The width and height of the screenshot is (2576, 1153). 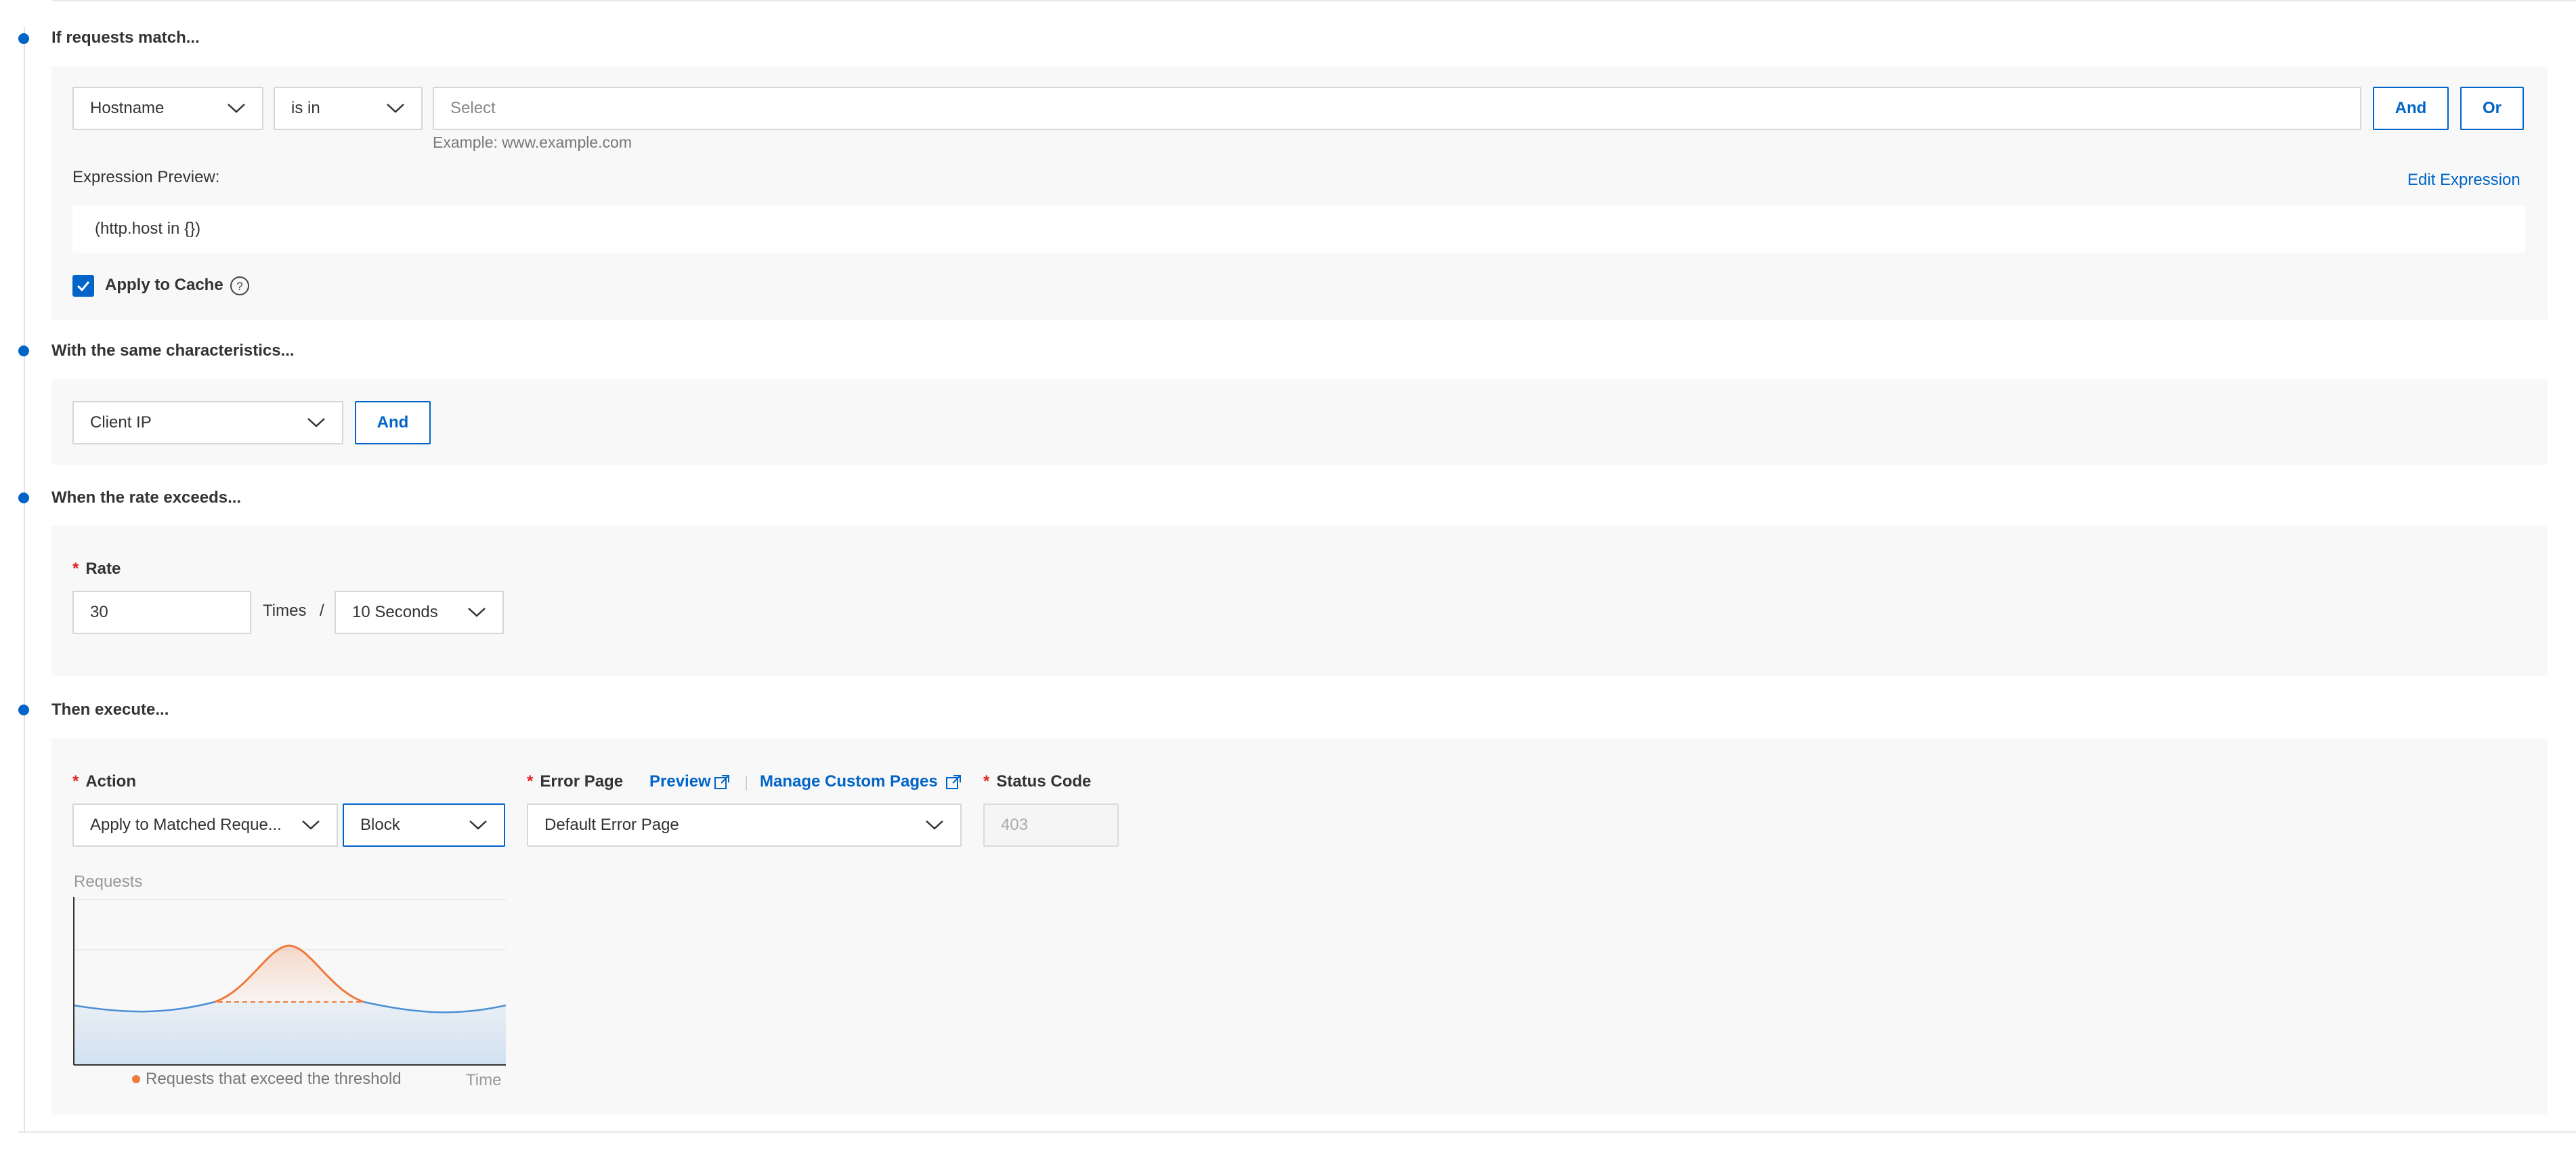 What do you see at coordinates (380, 825) in the screenshot?
I see `action-select-value: Block` at bounding box center [380, 825].